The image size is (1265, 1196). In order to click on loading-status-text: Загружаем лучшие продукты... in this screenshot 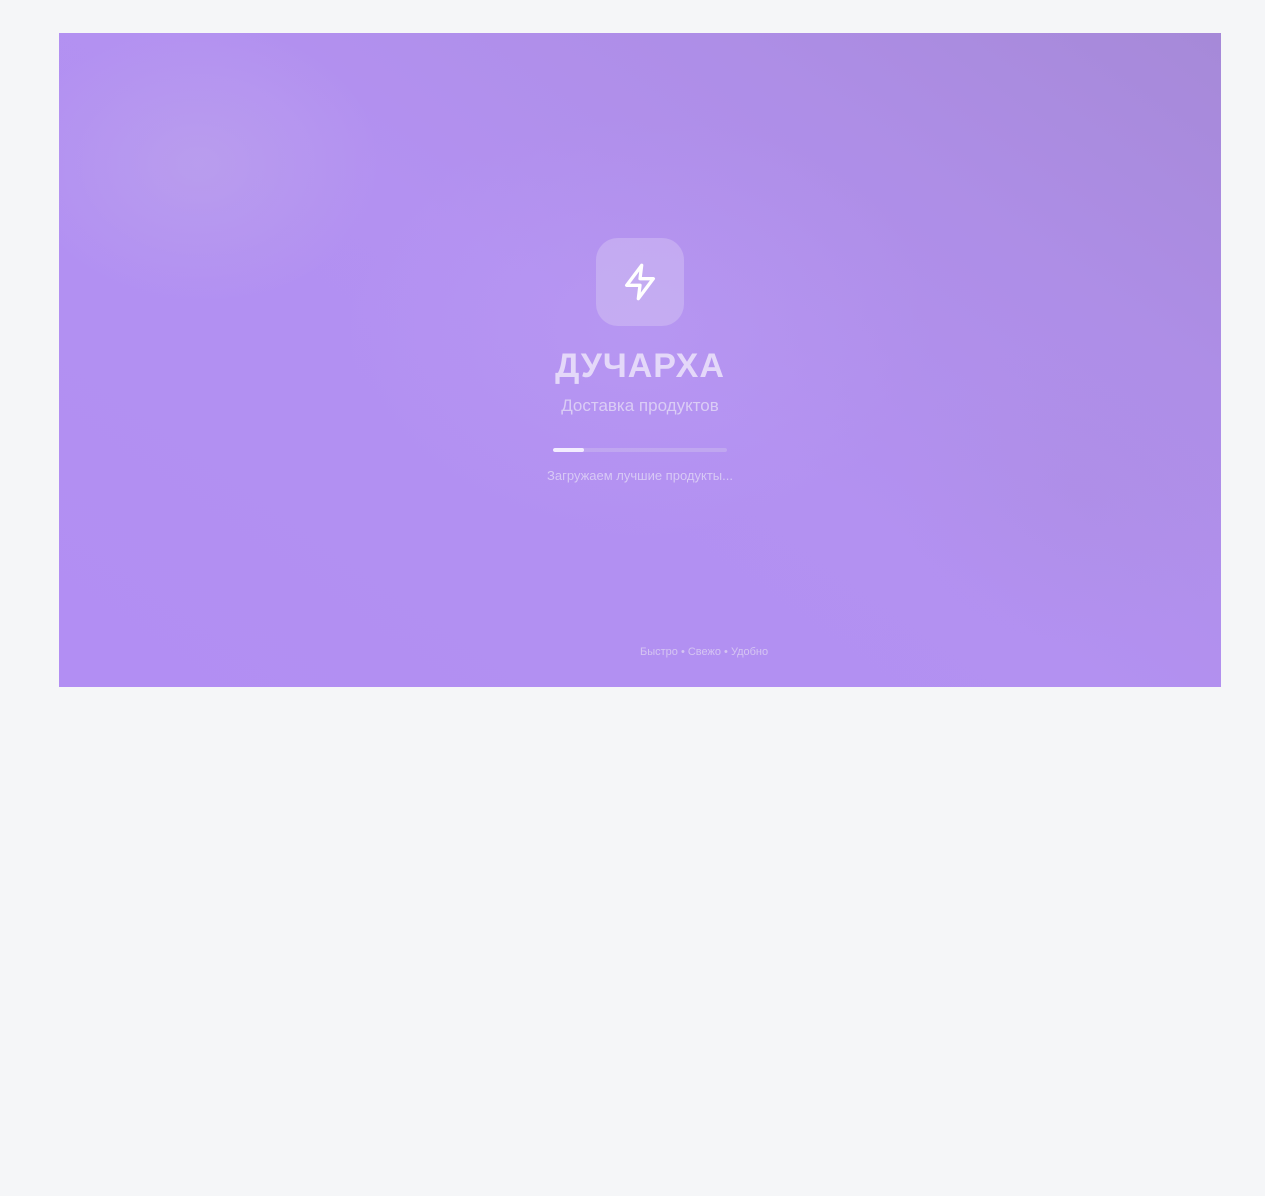, I will do `click(640, 475)`.